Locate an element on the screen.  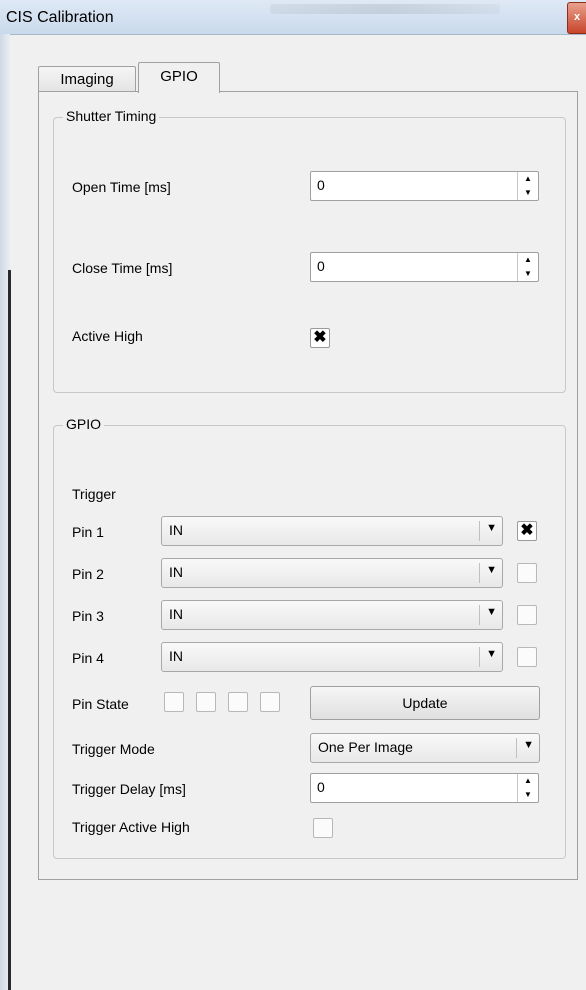
trigger-delay-spinbox: 0 ▲ ▼ is located at coordinates (424, 788).